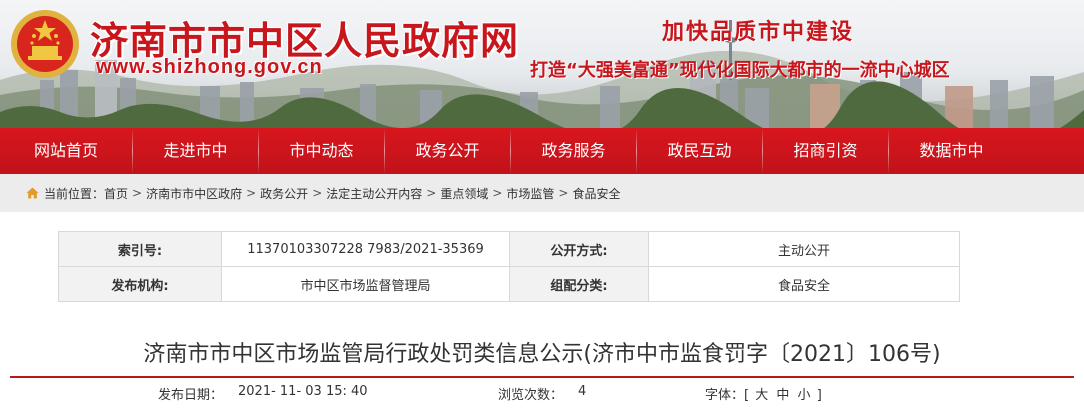 Image resolution: width=1084 pixels, height=410 pixels. Describe the element at coordinates (209, 67) in the screenshot. I see `site-url: www.shizhong.gov.cn` at that location.